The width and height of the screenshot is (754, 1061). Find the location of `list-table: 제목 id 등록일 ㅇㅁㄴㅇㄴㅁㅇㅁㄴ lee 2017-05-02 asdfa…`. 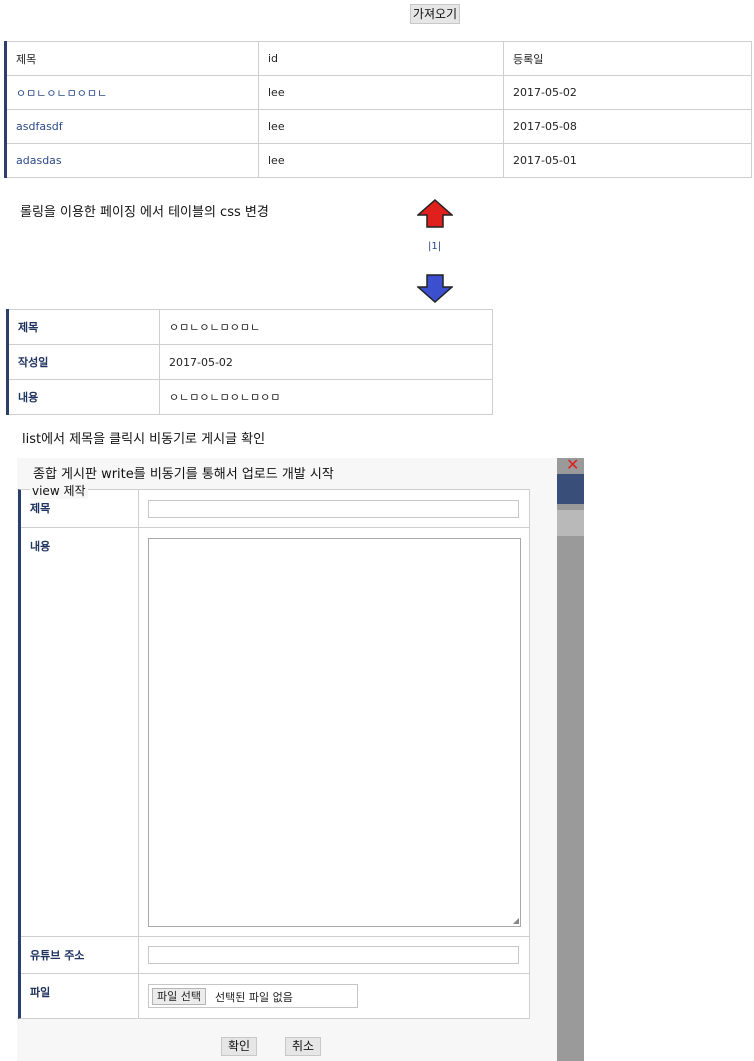

list-table: 제목 id 등록일 ㅇㅁㄴㅇㄴㅁㅇㅁㄴ lee 2017-05-02 asdfa… is located at coordinates (378, 109).